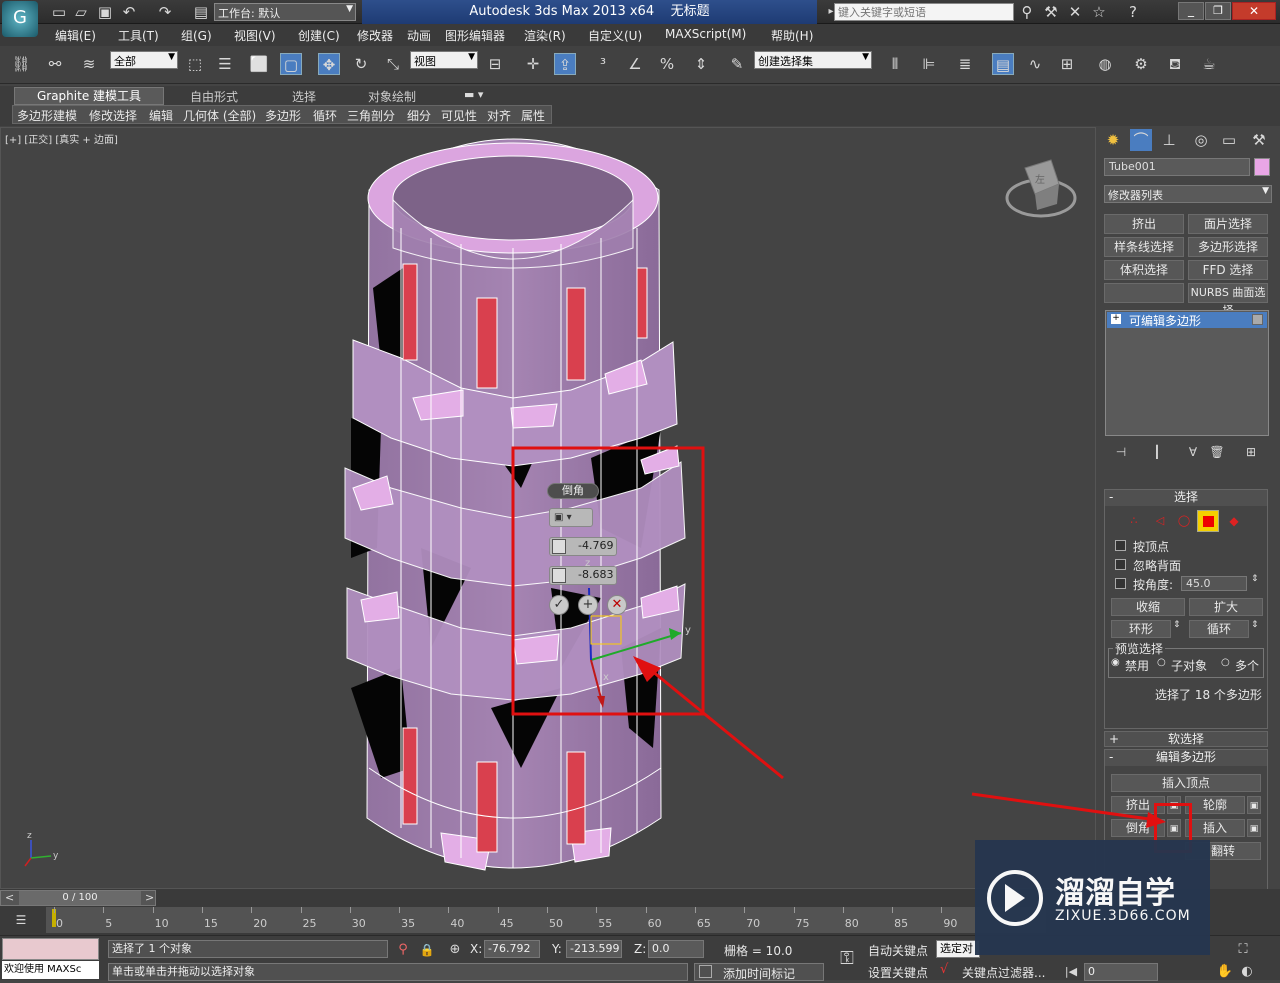 This screenshot has width=1280, height=983. Describe the element at coordinates (375, 35) in the screenshot. I see `menu-item-modifiers: 修改器` at that location.